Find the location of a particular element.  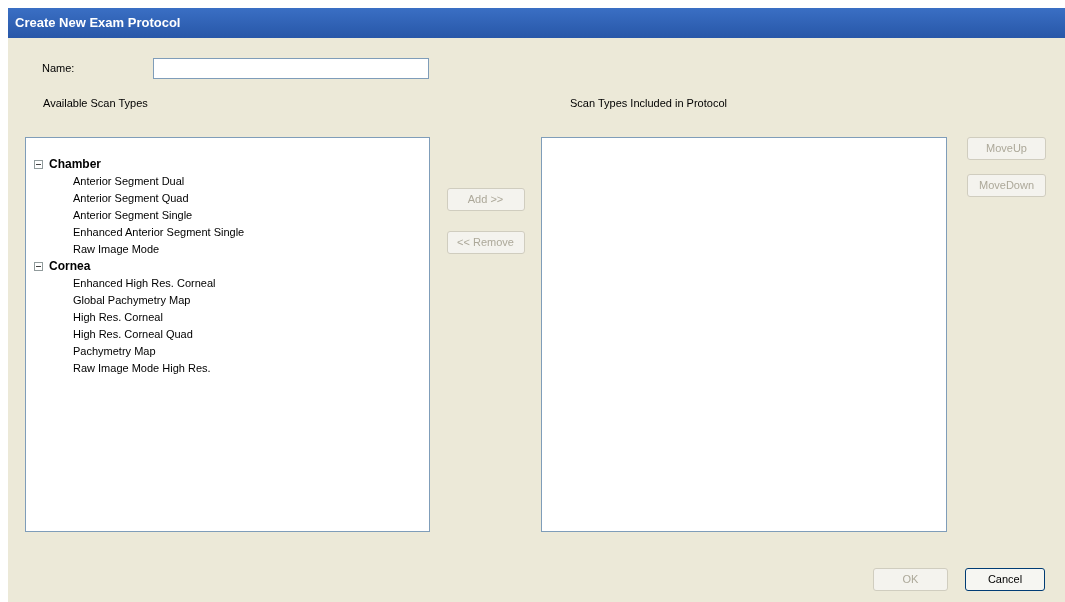

tree-item: Anterior Segment Quad is located at coordinates (111, 198).